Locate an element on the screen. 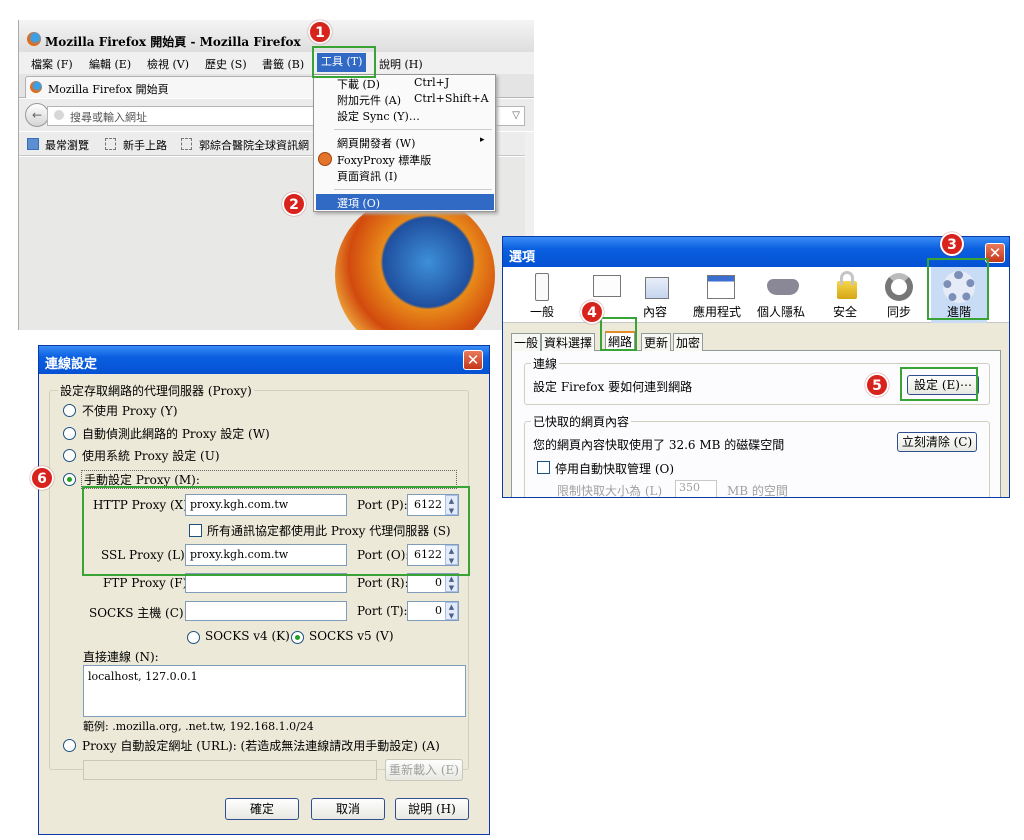 The image size is (1024, 840). radio-socks-v4-label: SOCKS v4 (K) is located at coordinates (247, 636).